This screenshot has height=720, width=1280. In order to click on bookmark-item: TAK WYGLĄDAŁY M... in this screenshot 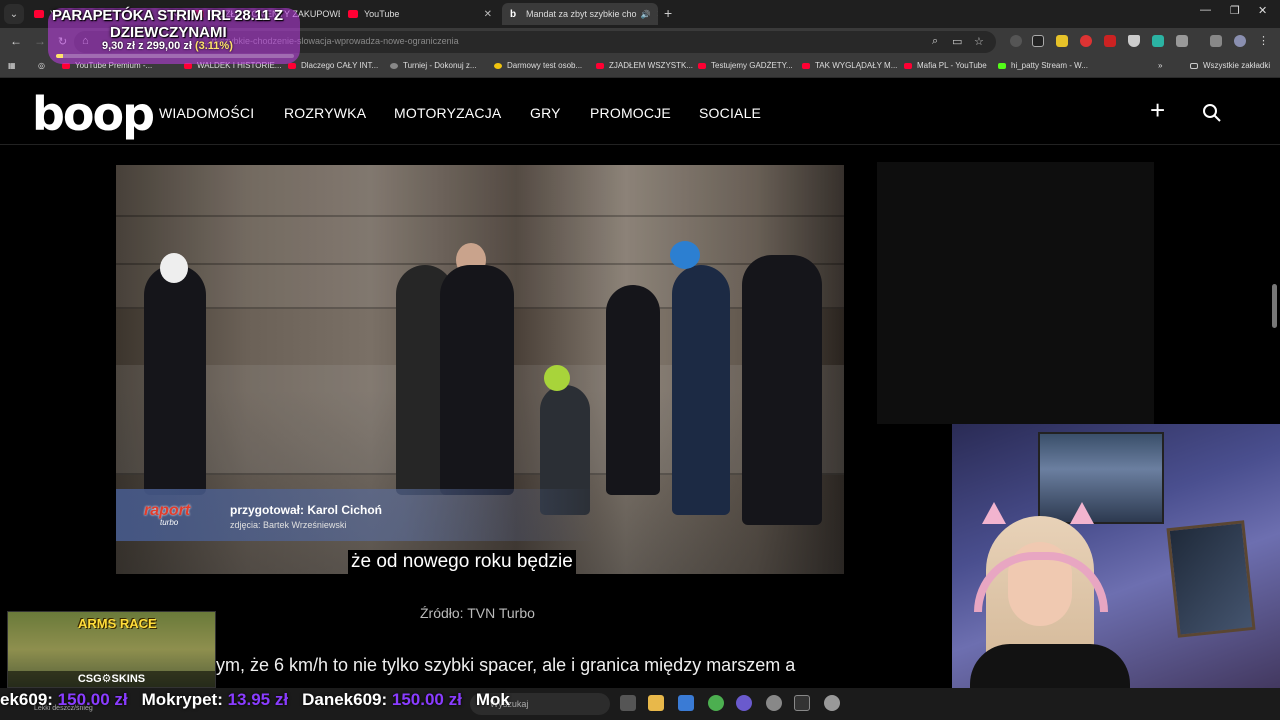, I will do `click(849, 65)`.